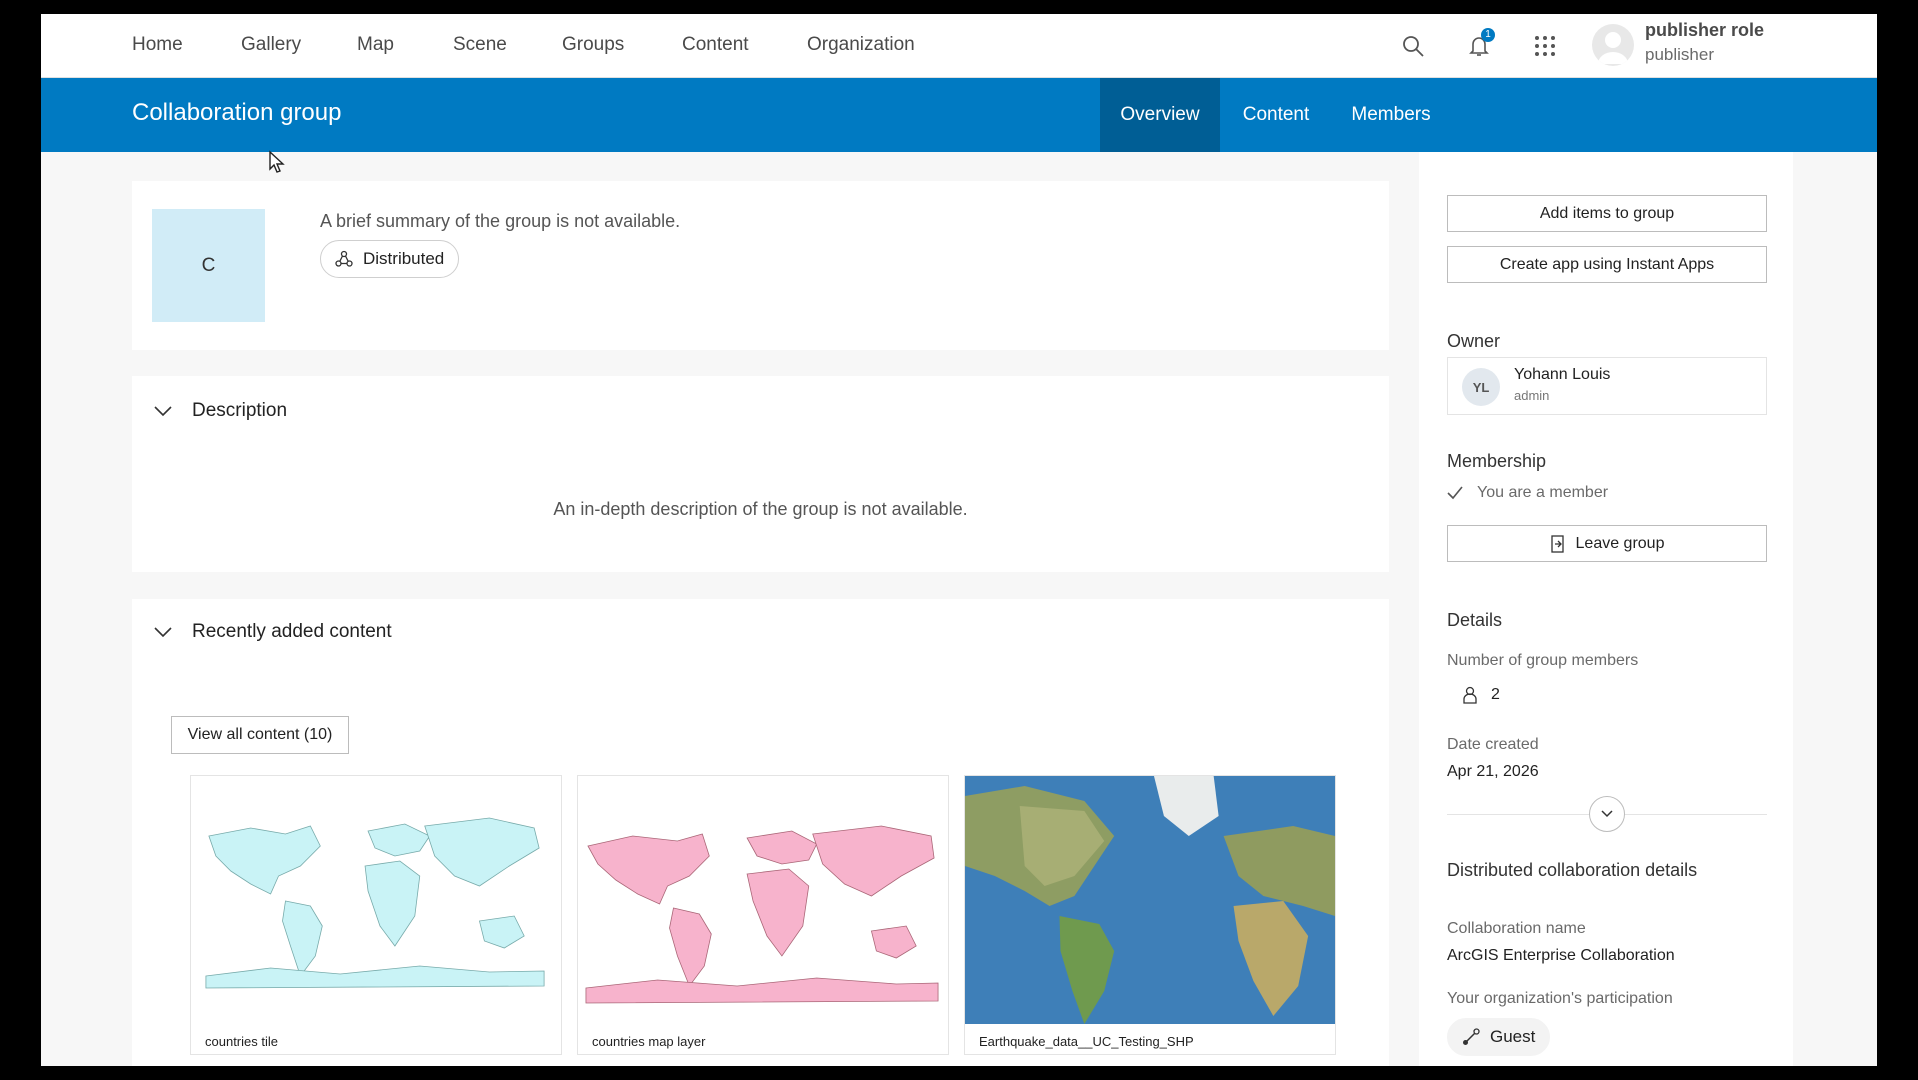 The width and height of the screenshot is (1918, 1080). I want to click on participation-badge: Guest, so click(1499, 1037).